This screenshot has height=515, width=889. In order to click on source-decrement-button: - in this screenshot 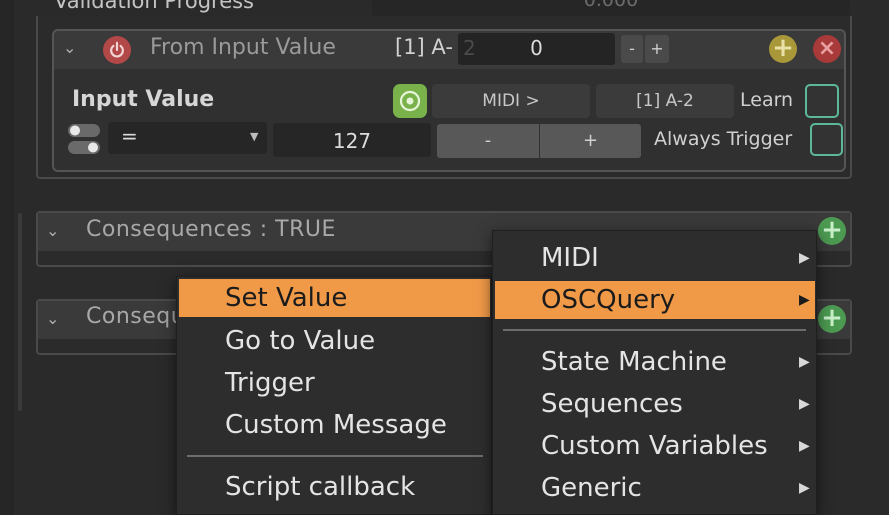, I will do `click(632, 49)`.